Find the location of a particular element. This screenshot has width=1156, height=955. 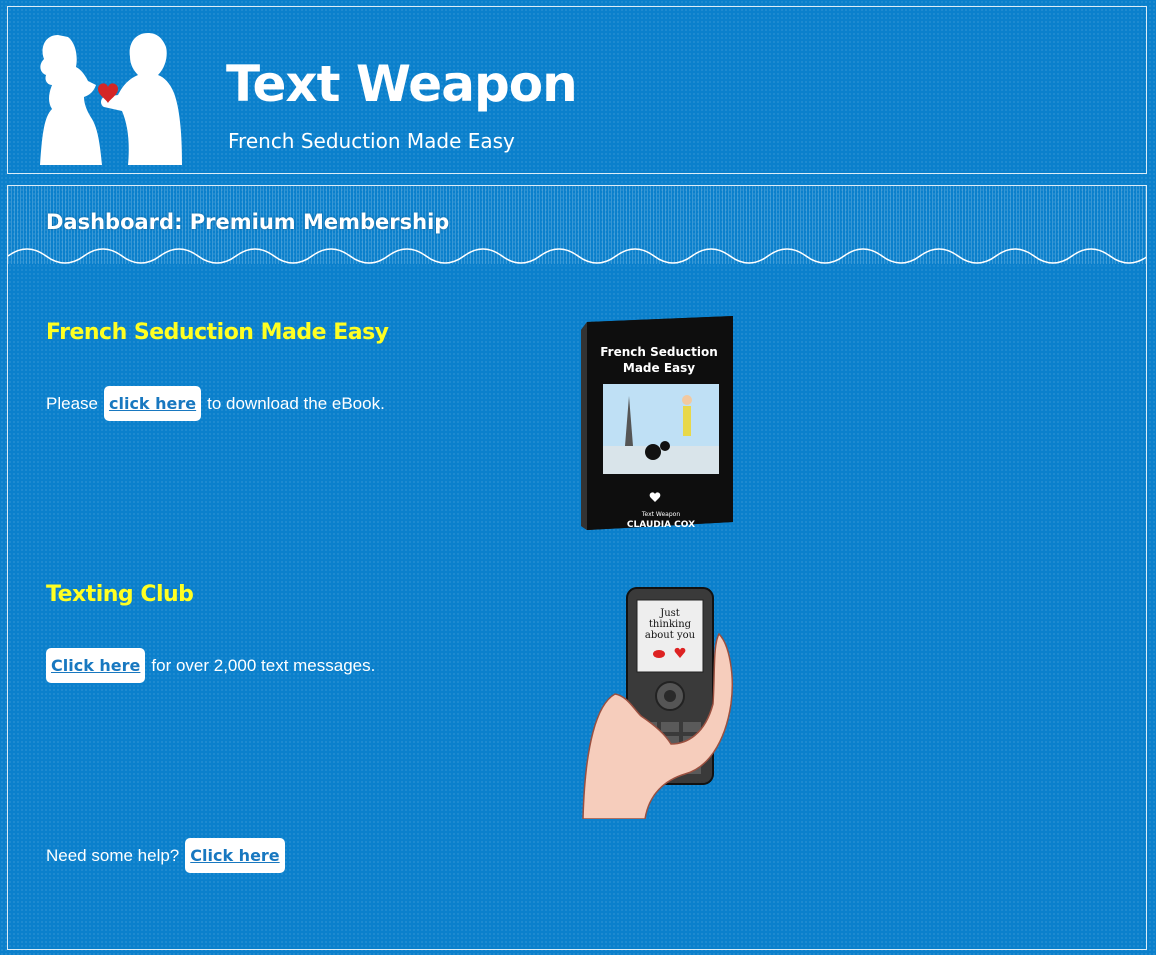

help-button: Click here is located at coordinates (235, 855).